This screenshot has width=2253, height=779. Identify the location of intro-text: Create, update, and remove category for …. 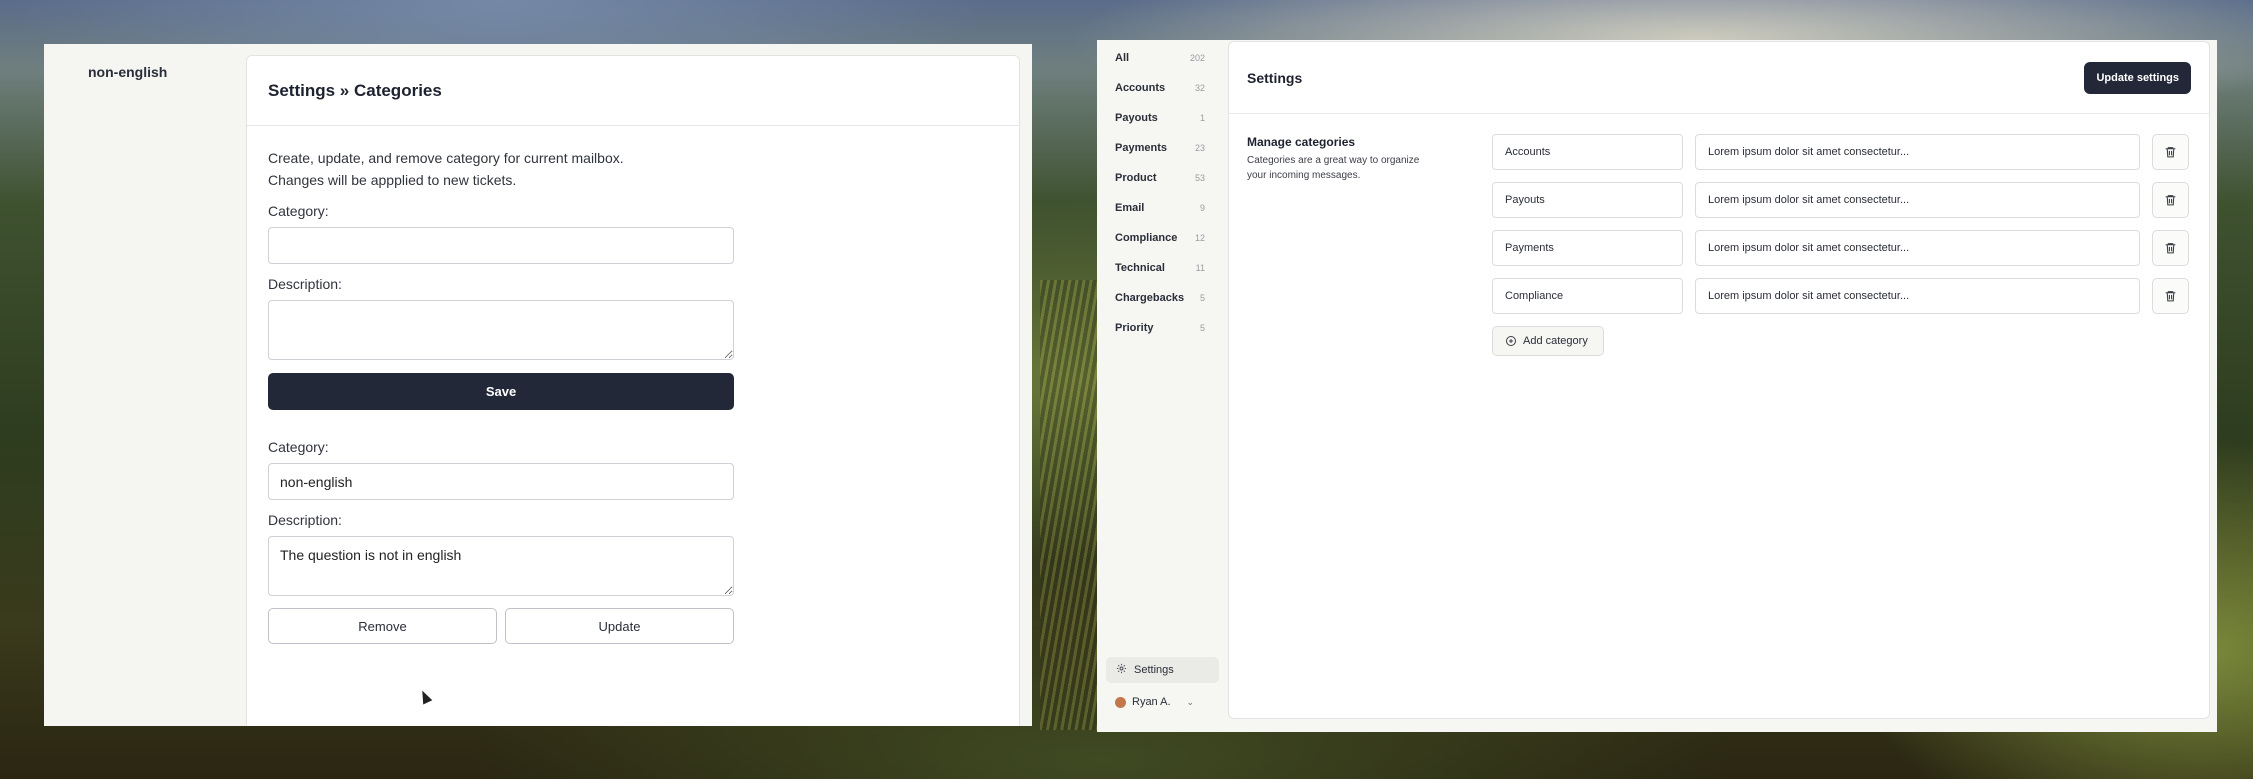
(643, 169).